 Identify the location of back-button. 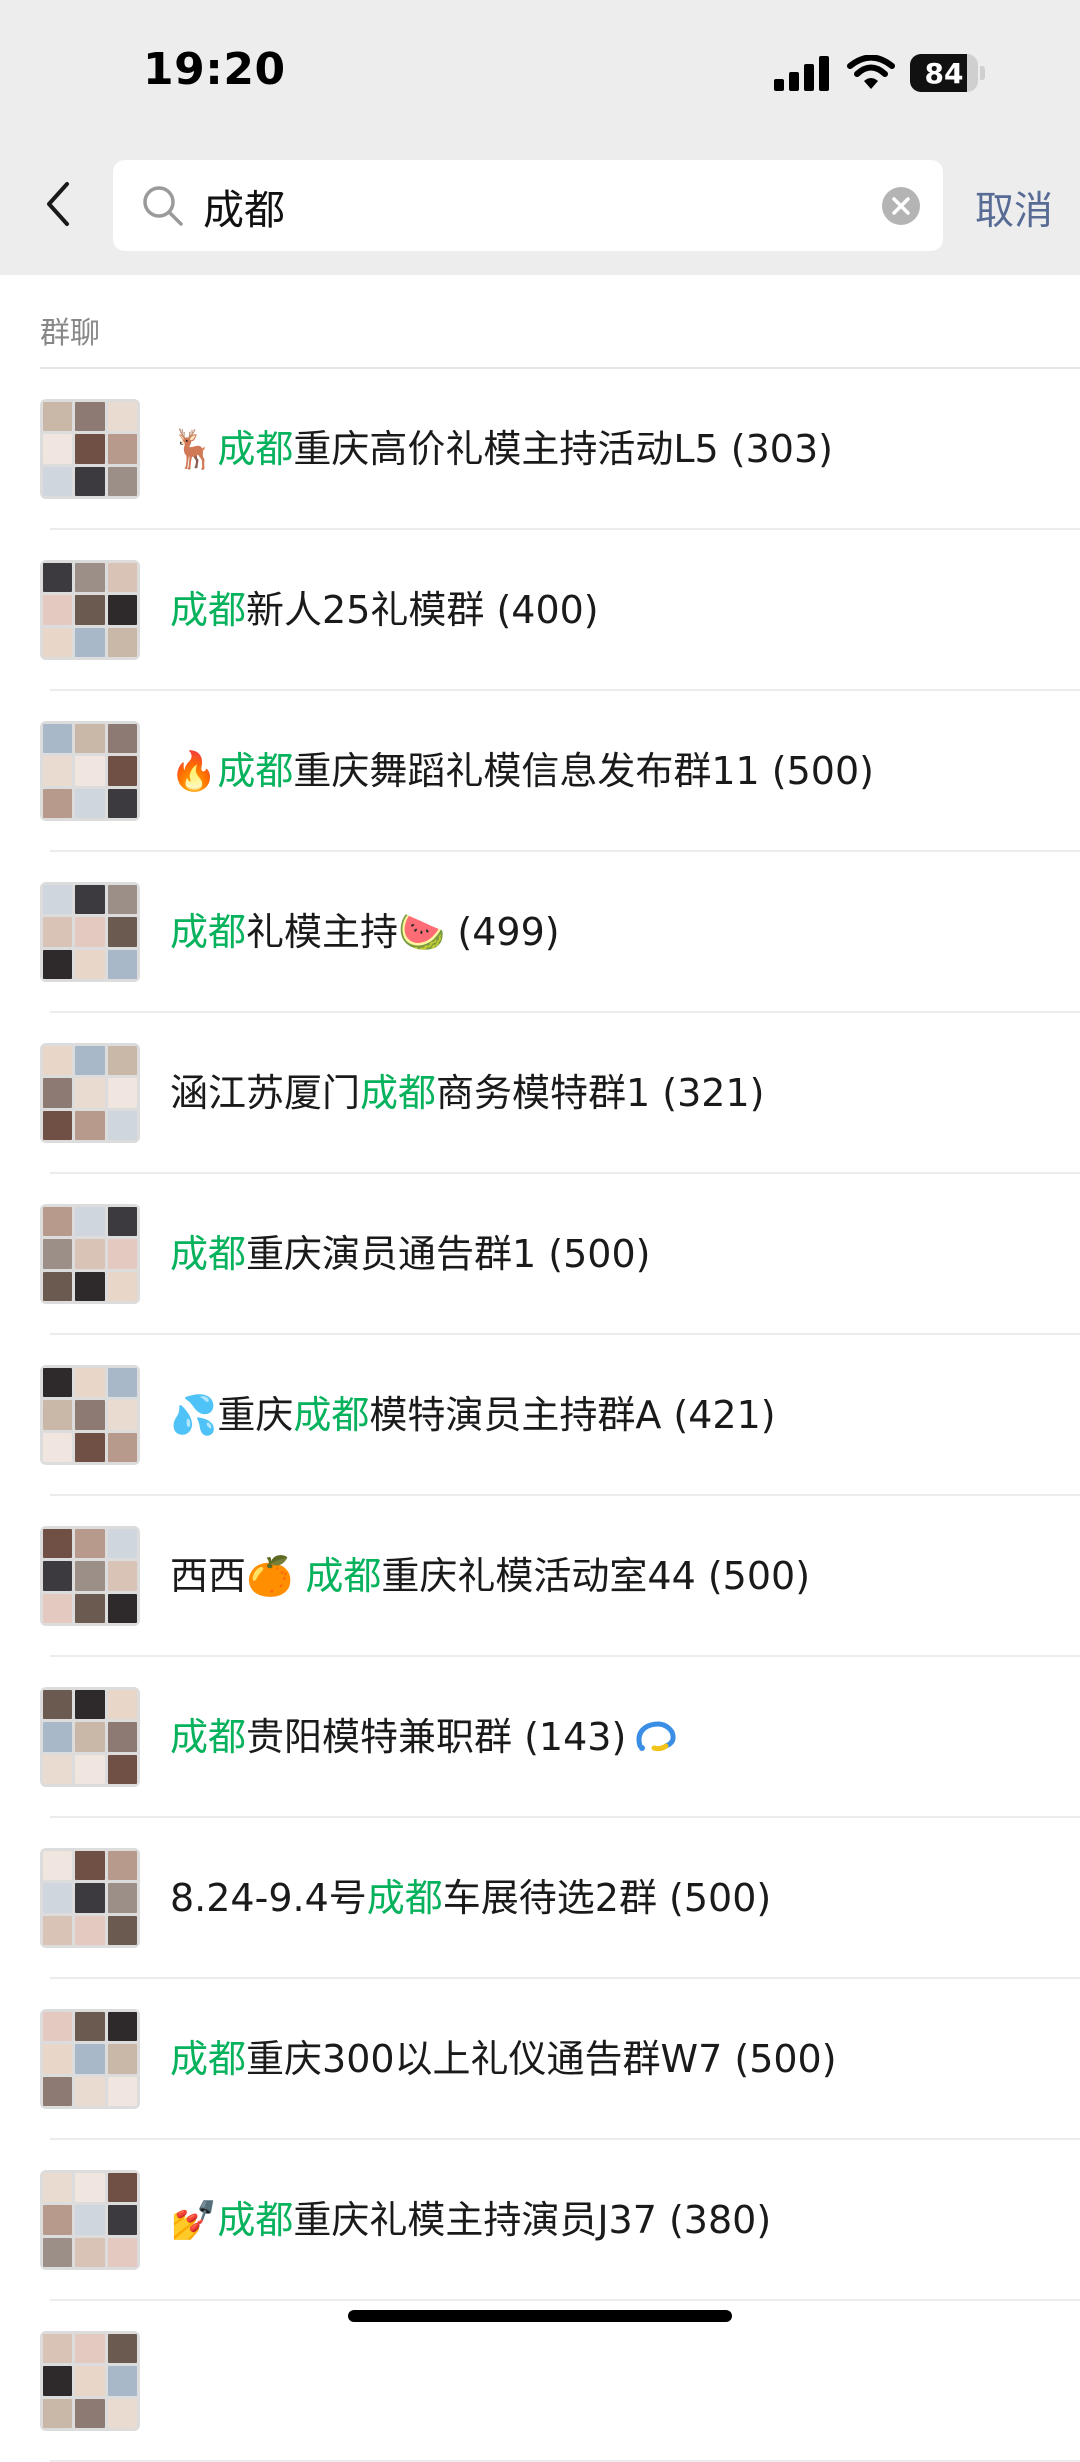
(58, 204).